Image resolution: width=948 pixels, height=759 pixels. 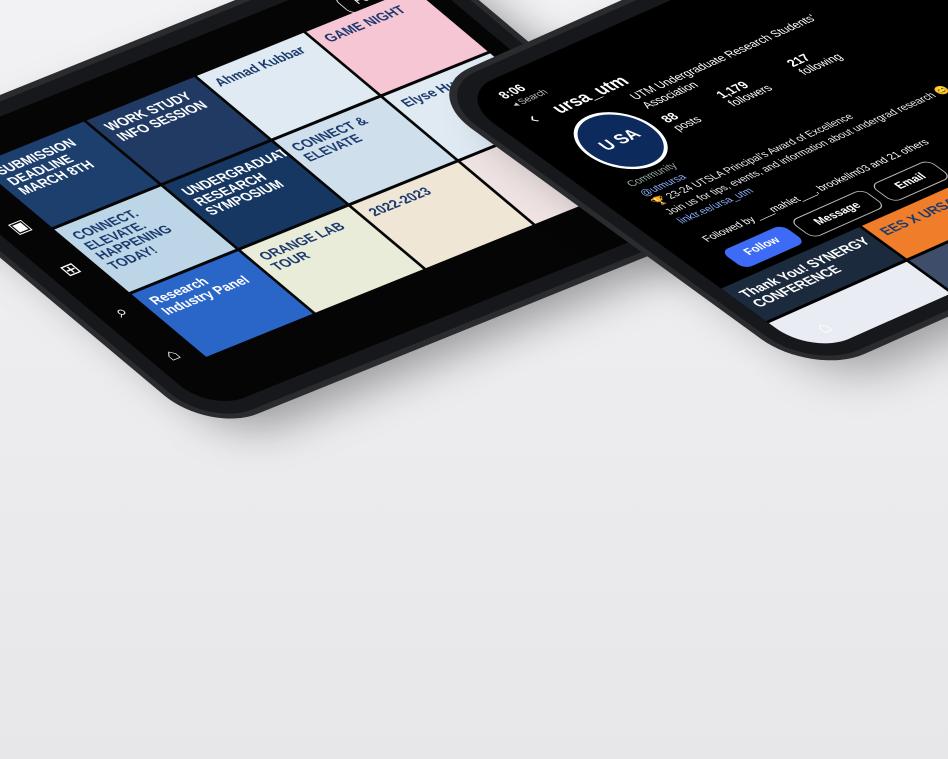 I want to click on post-tile-text: Ahmad Kubbar, so click(x=259, y=66).